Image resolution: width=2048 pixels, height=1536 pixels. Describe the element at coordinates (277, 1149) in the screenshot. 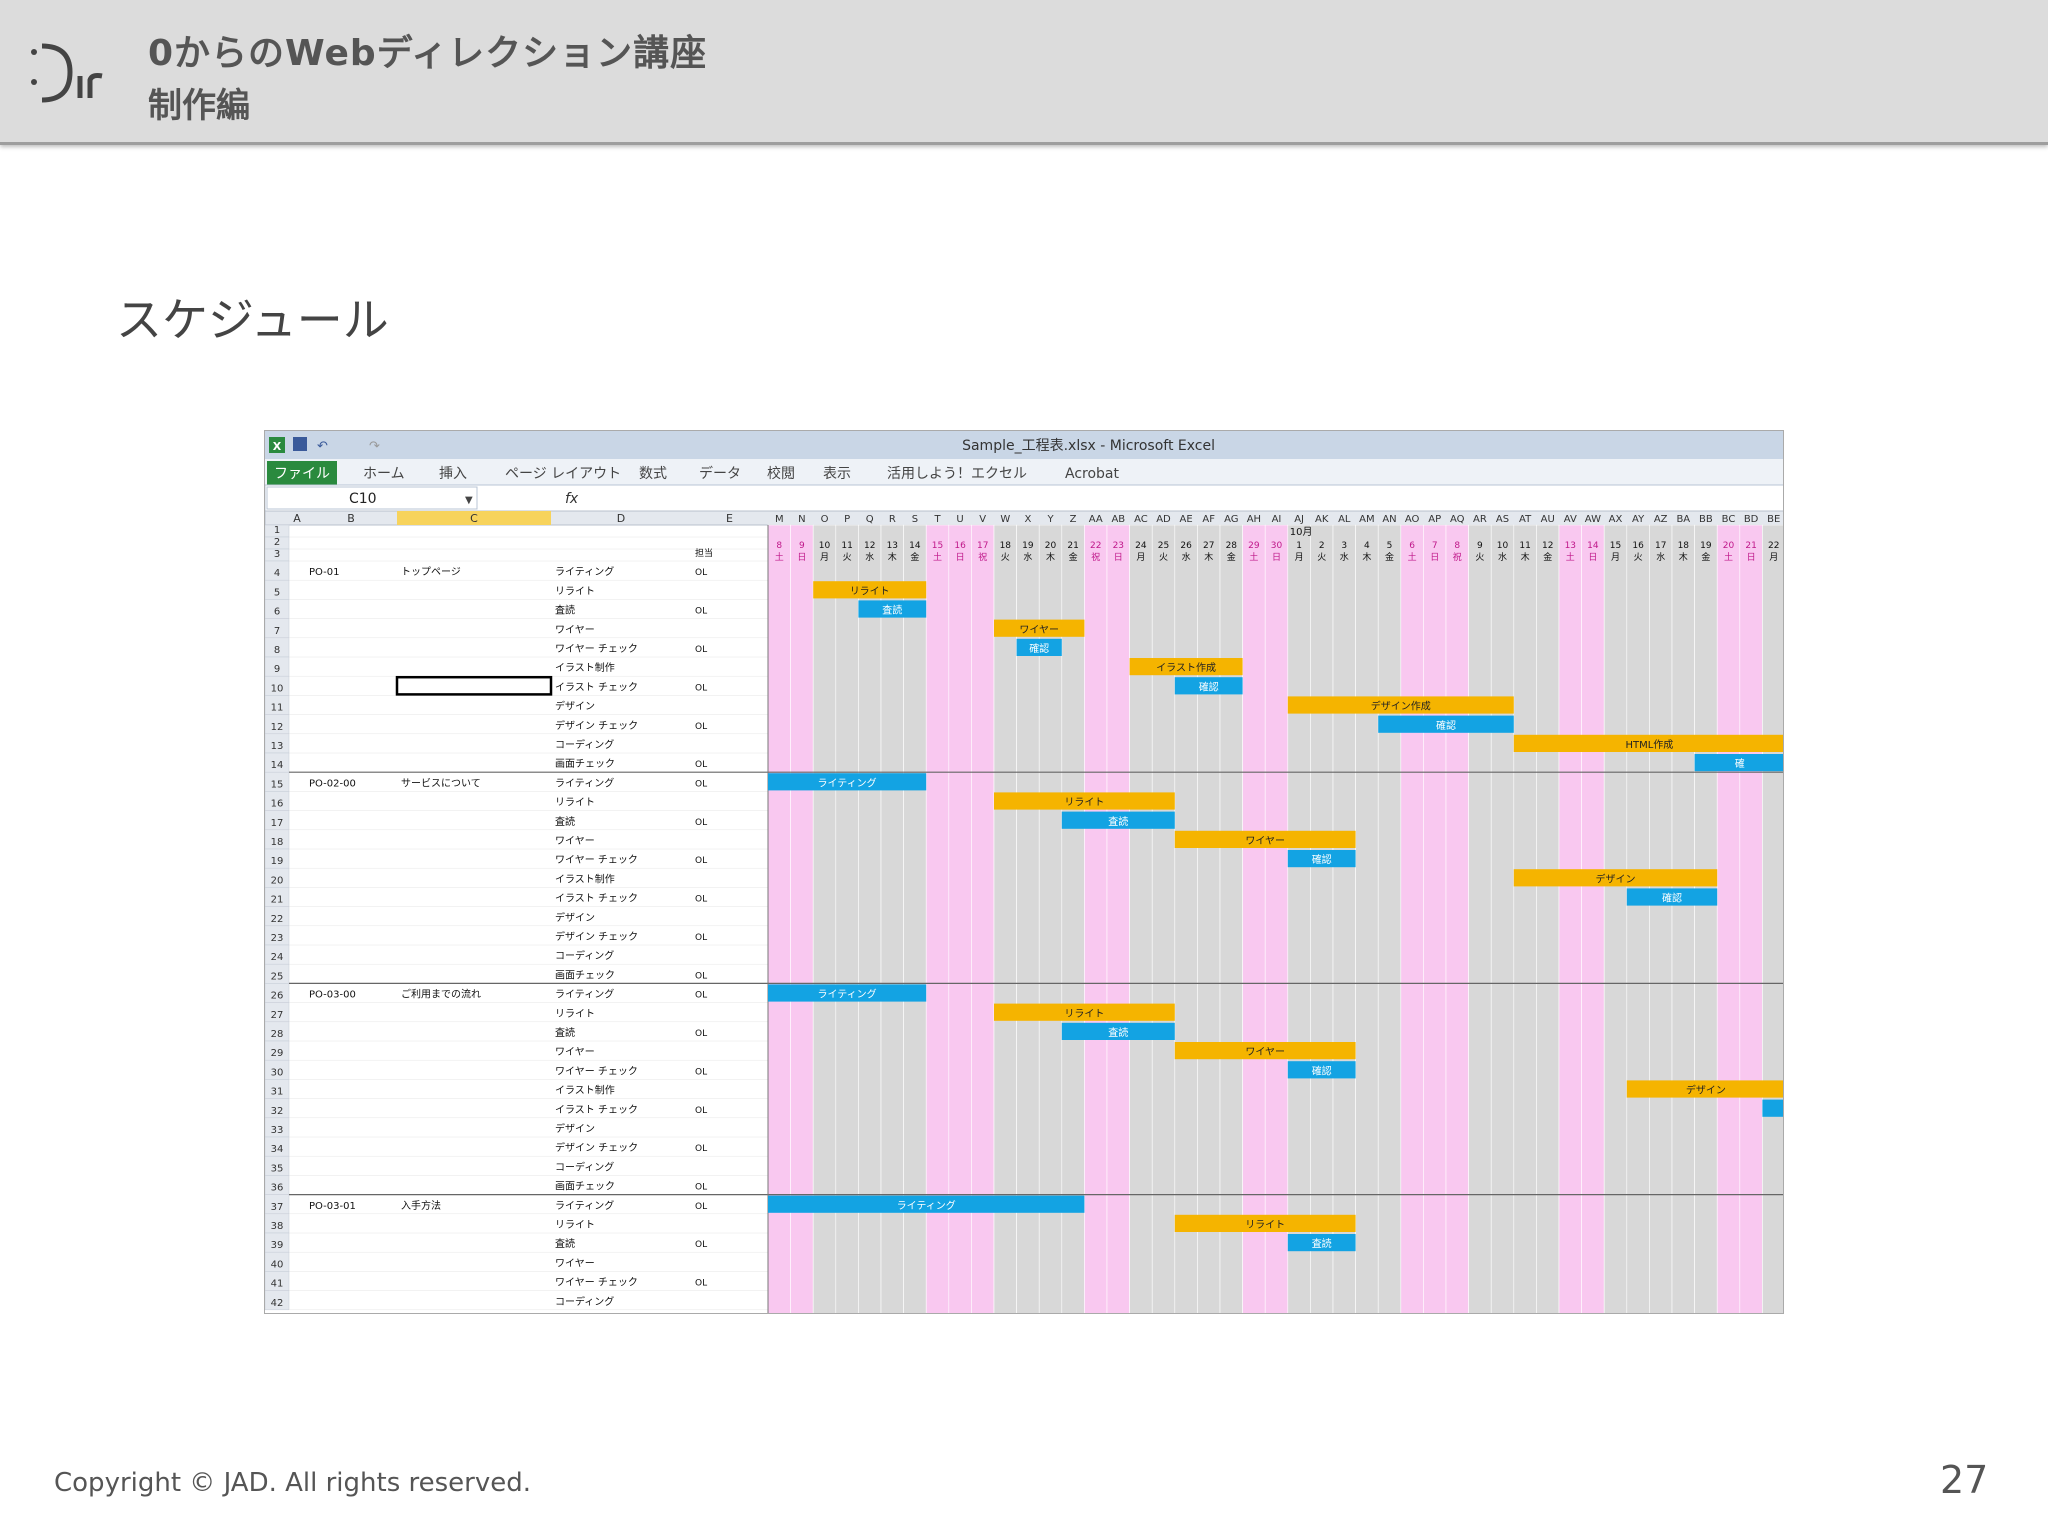

I see `row-number-34: 34` at that location.